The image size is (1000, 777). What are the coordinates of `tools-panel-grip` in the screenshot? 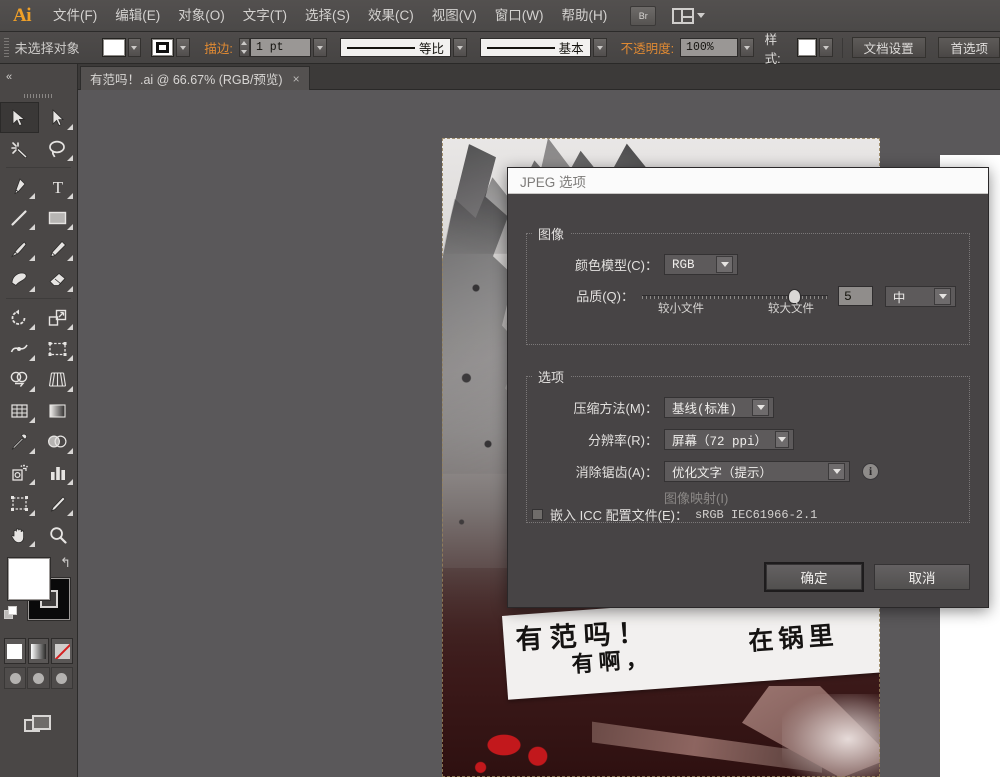 It's located at (38, 96).